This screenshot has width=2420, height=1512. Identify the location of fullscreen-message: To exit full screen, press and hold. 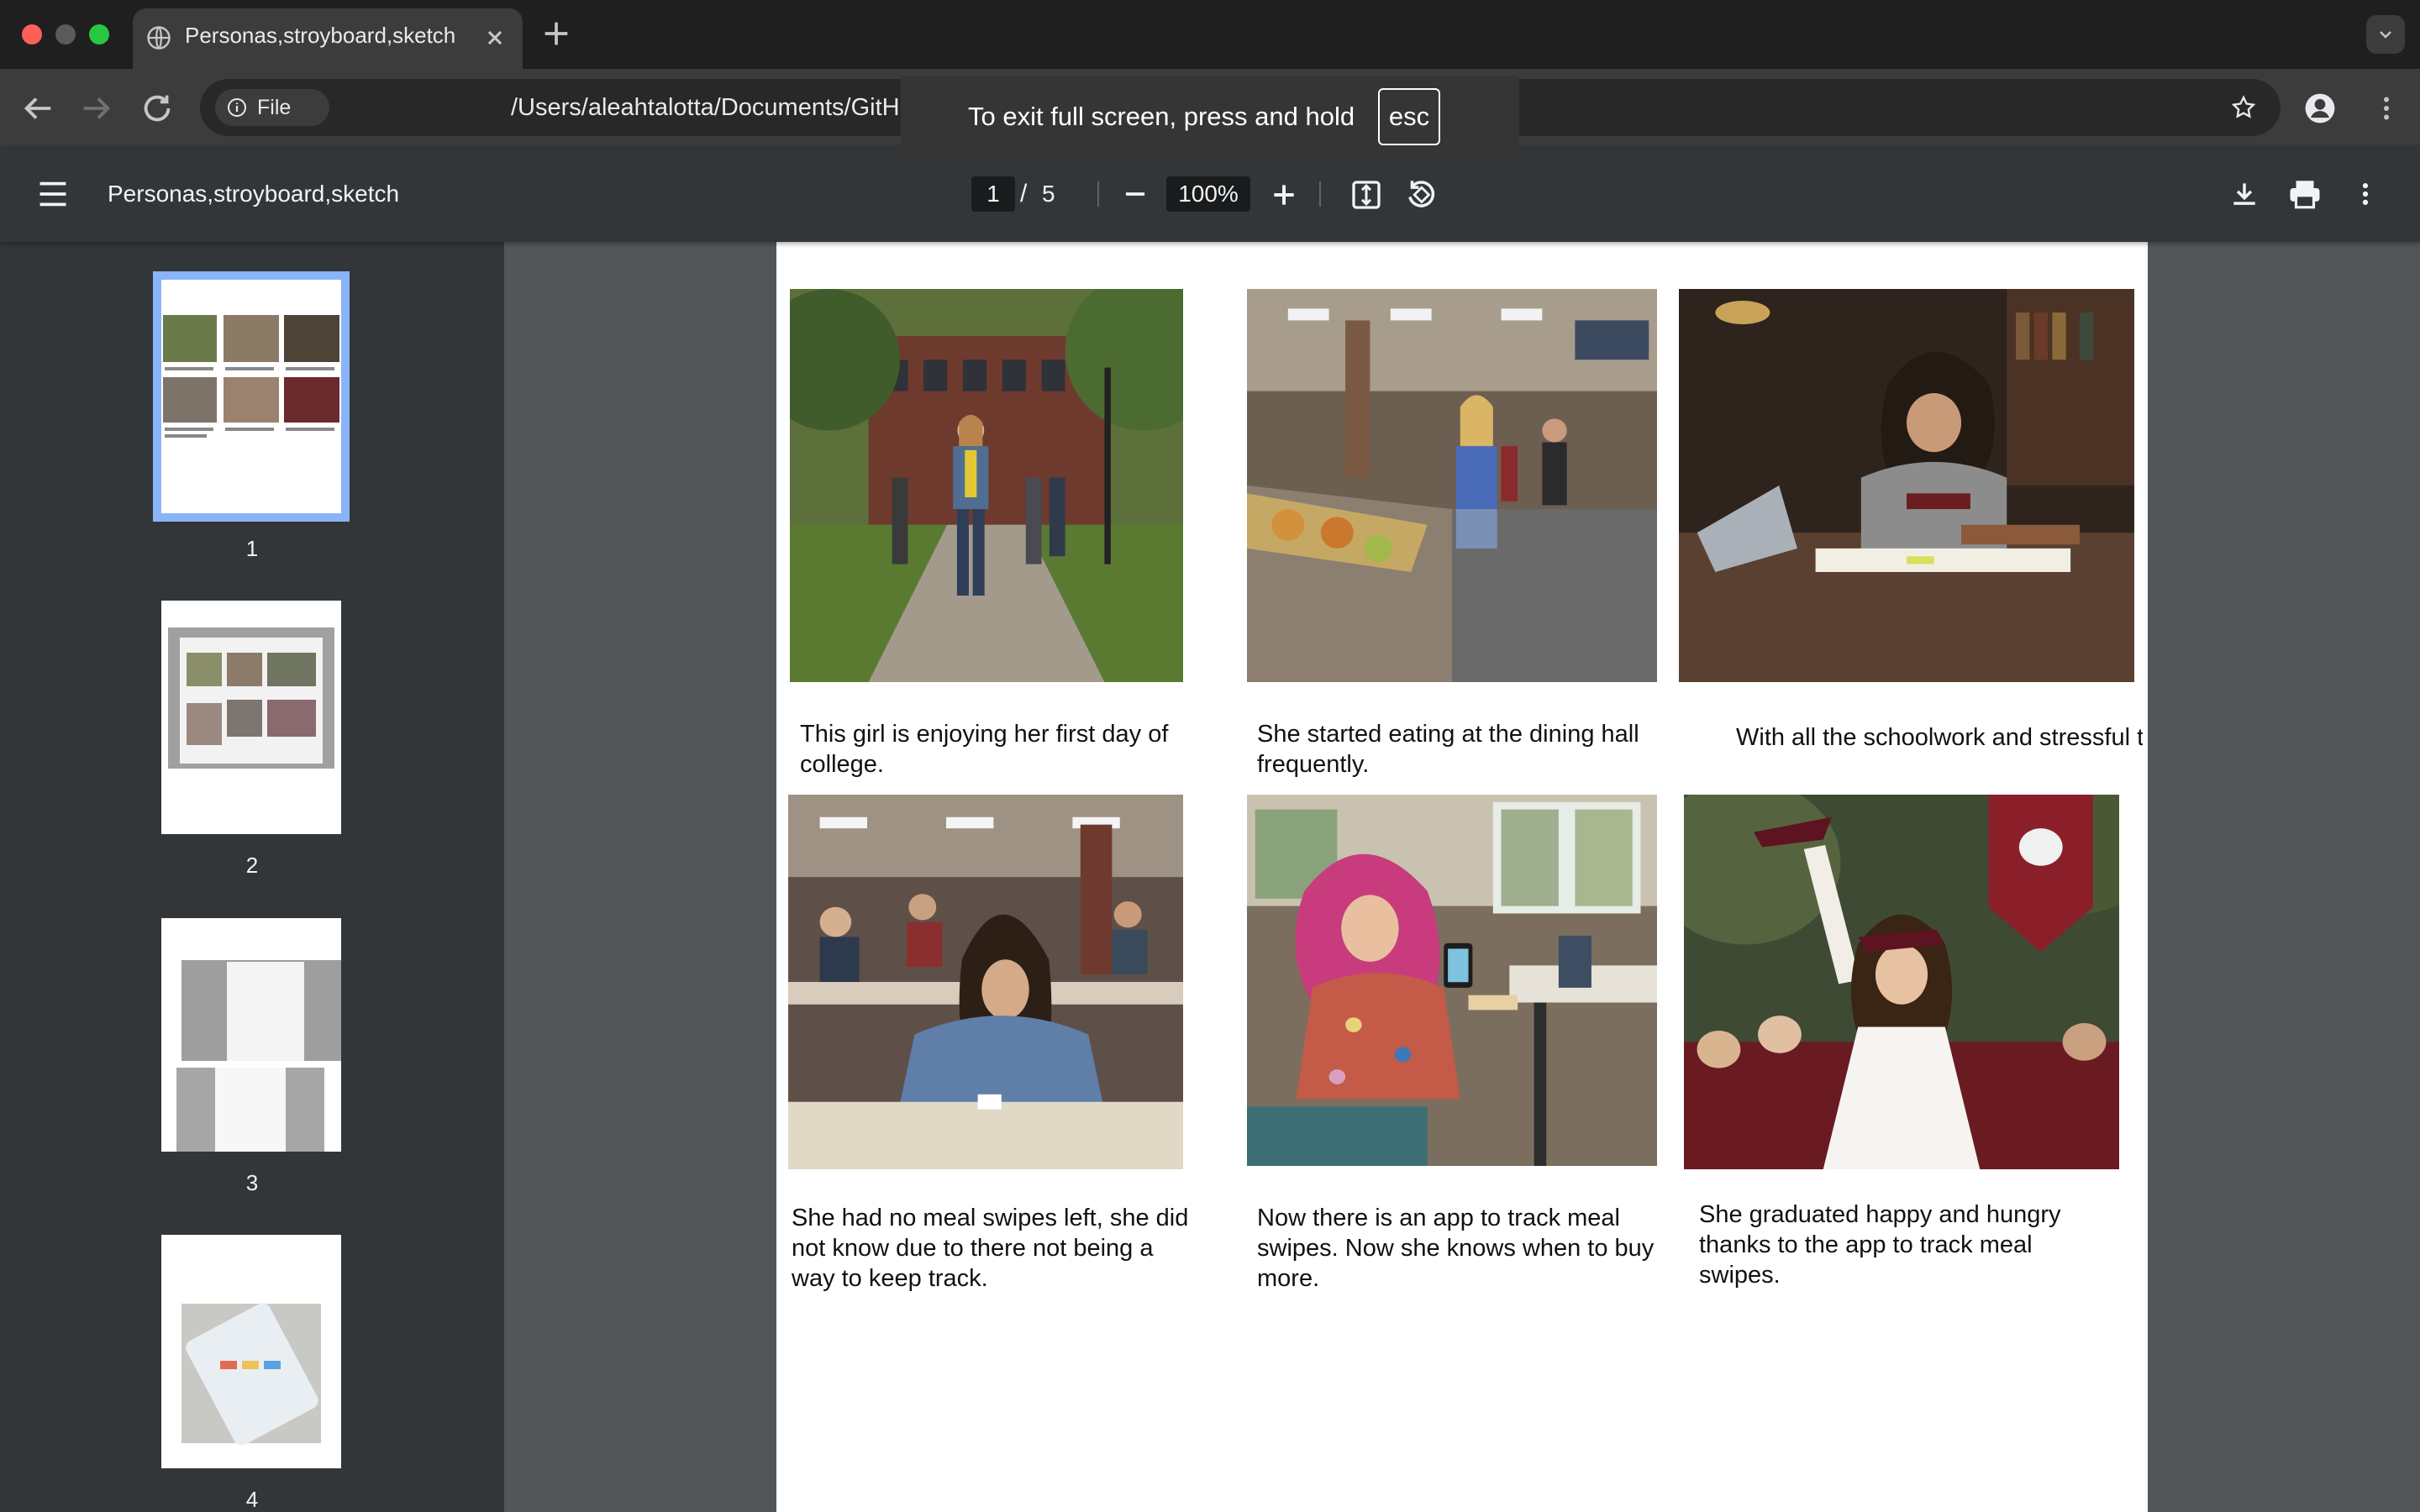
(1162, 116).